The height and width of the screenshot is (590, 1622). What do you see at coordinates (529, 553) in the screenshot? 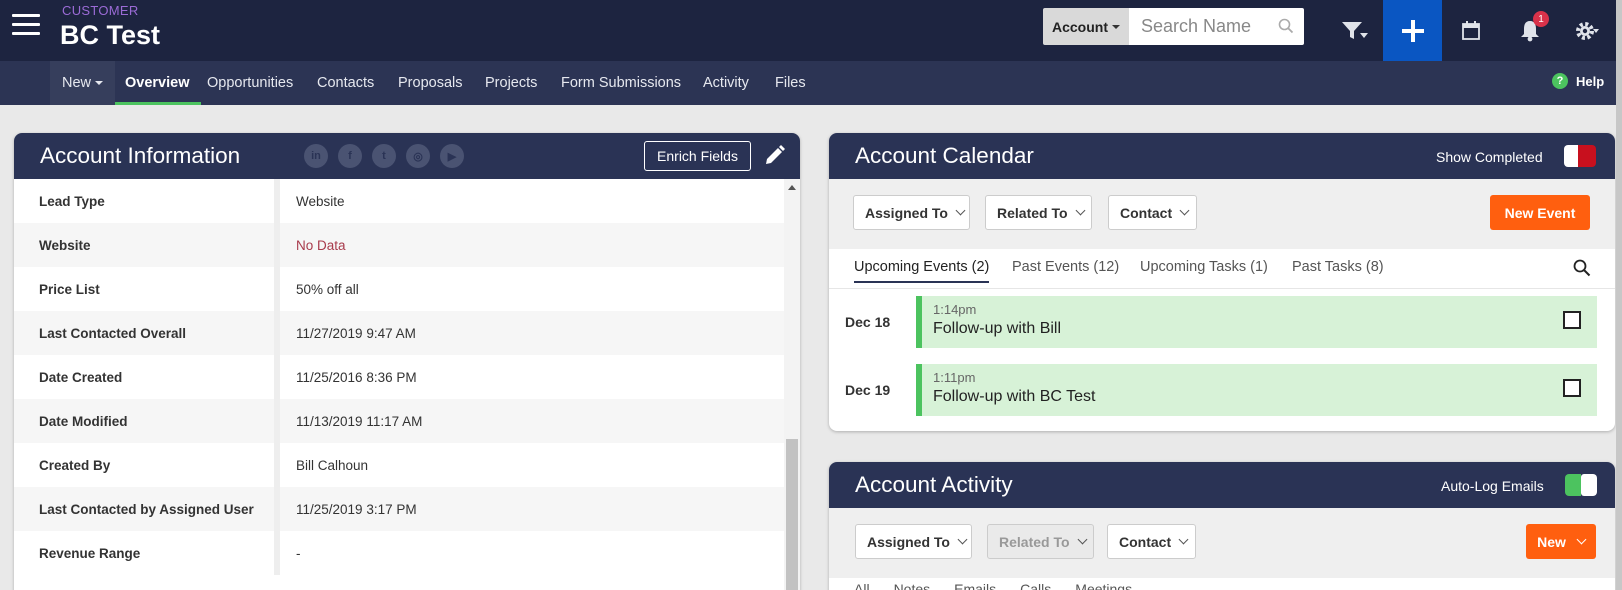
I see `field-value: -` at bounding box center [529, 553].